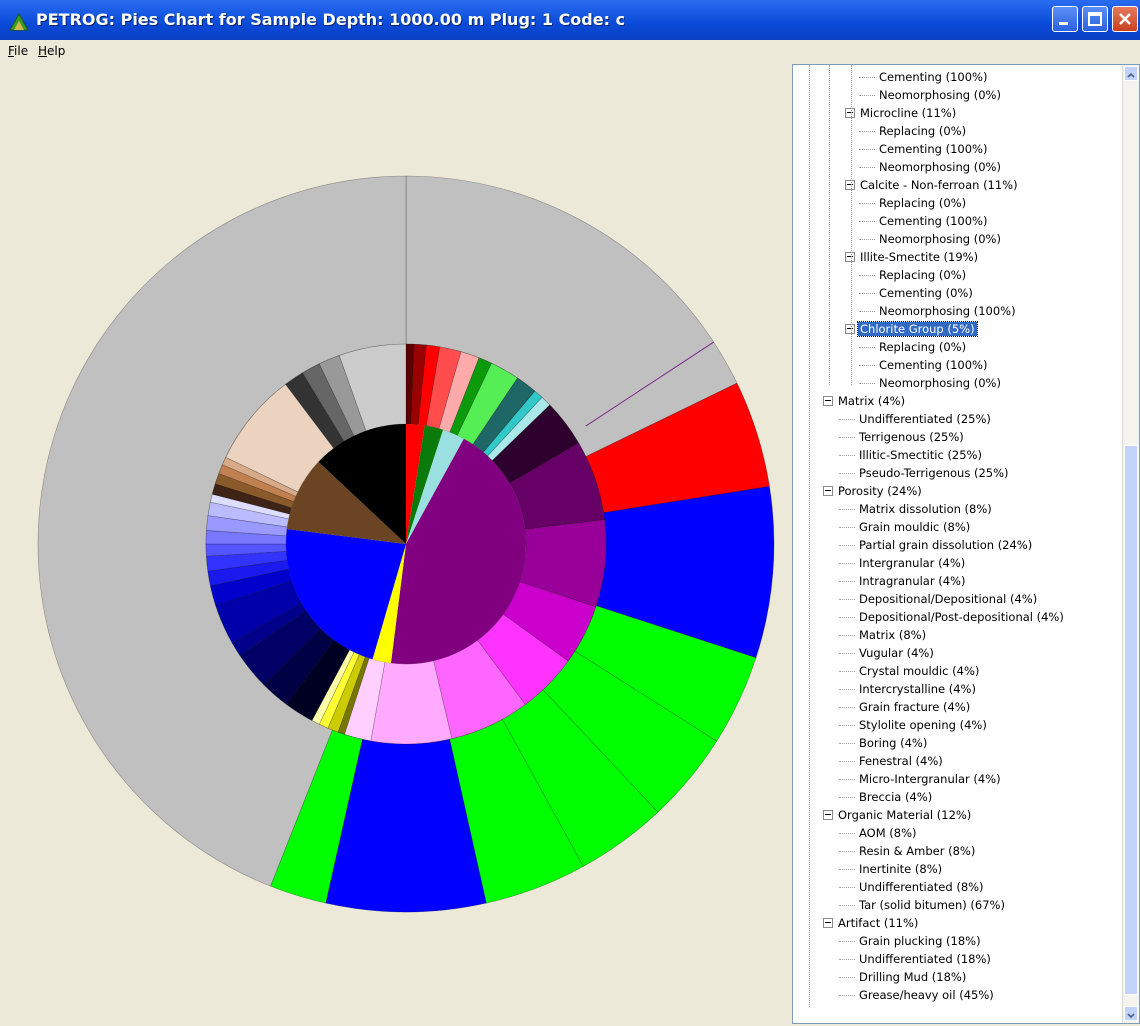  I want to click on tree-item: Organic Material (12%), so click(898, 815).